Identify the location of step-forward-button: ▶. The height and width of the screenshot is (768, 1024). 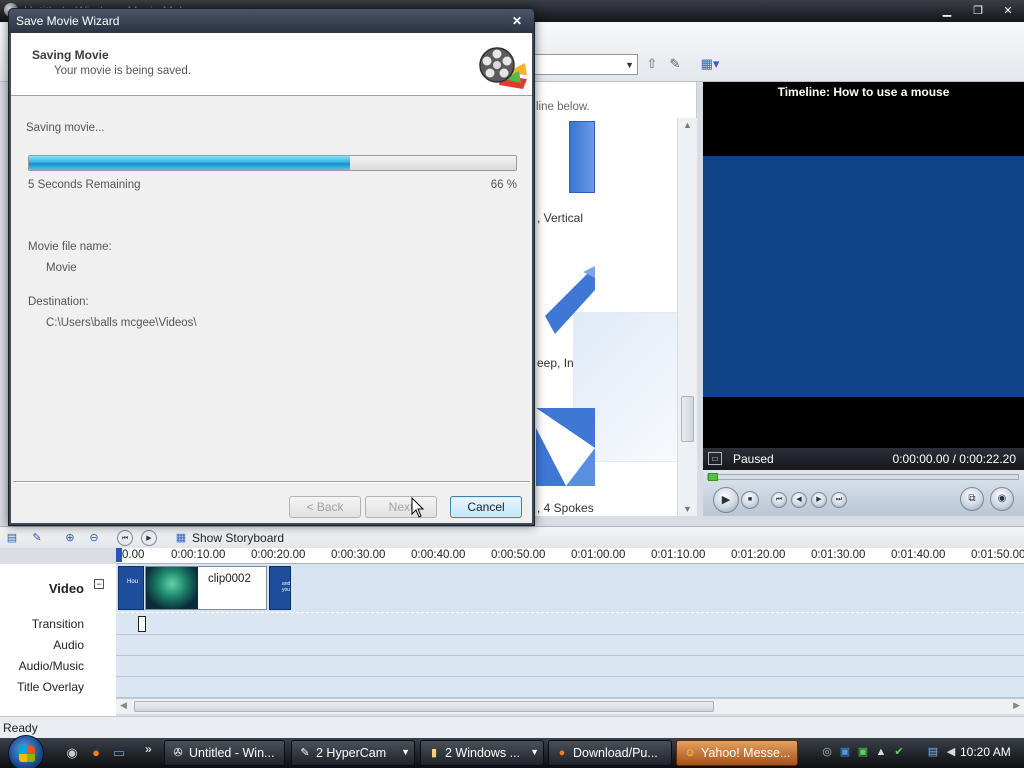
(819, 500).